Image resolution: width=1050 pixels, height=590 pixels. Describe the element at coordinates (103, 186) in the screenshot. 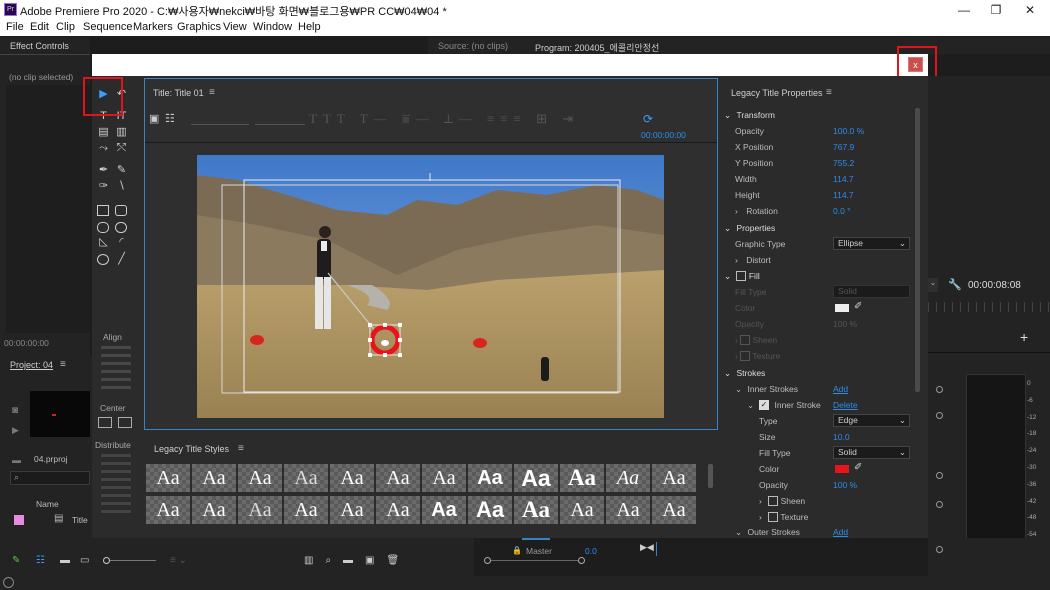

I see `add-anchor-tool-icon: ✑` at that location.